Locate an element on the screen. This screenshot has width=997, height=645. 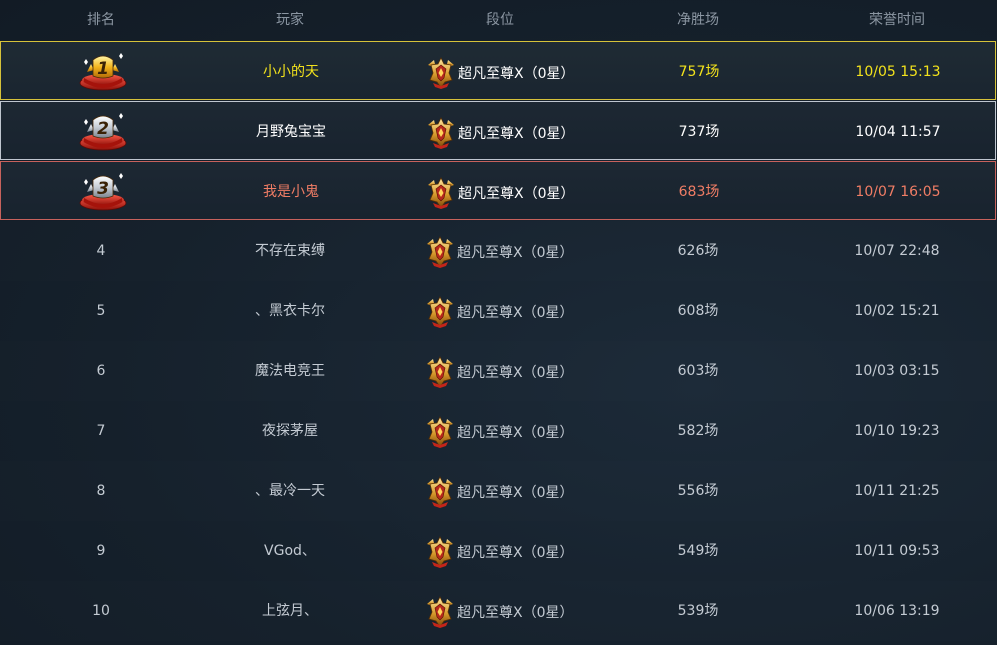
rank-number: 9 is located at coordinates (101, 551).